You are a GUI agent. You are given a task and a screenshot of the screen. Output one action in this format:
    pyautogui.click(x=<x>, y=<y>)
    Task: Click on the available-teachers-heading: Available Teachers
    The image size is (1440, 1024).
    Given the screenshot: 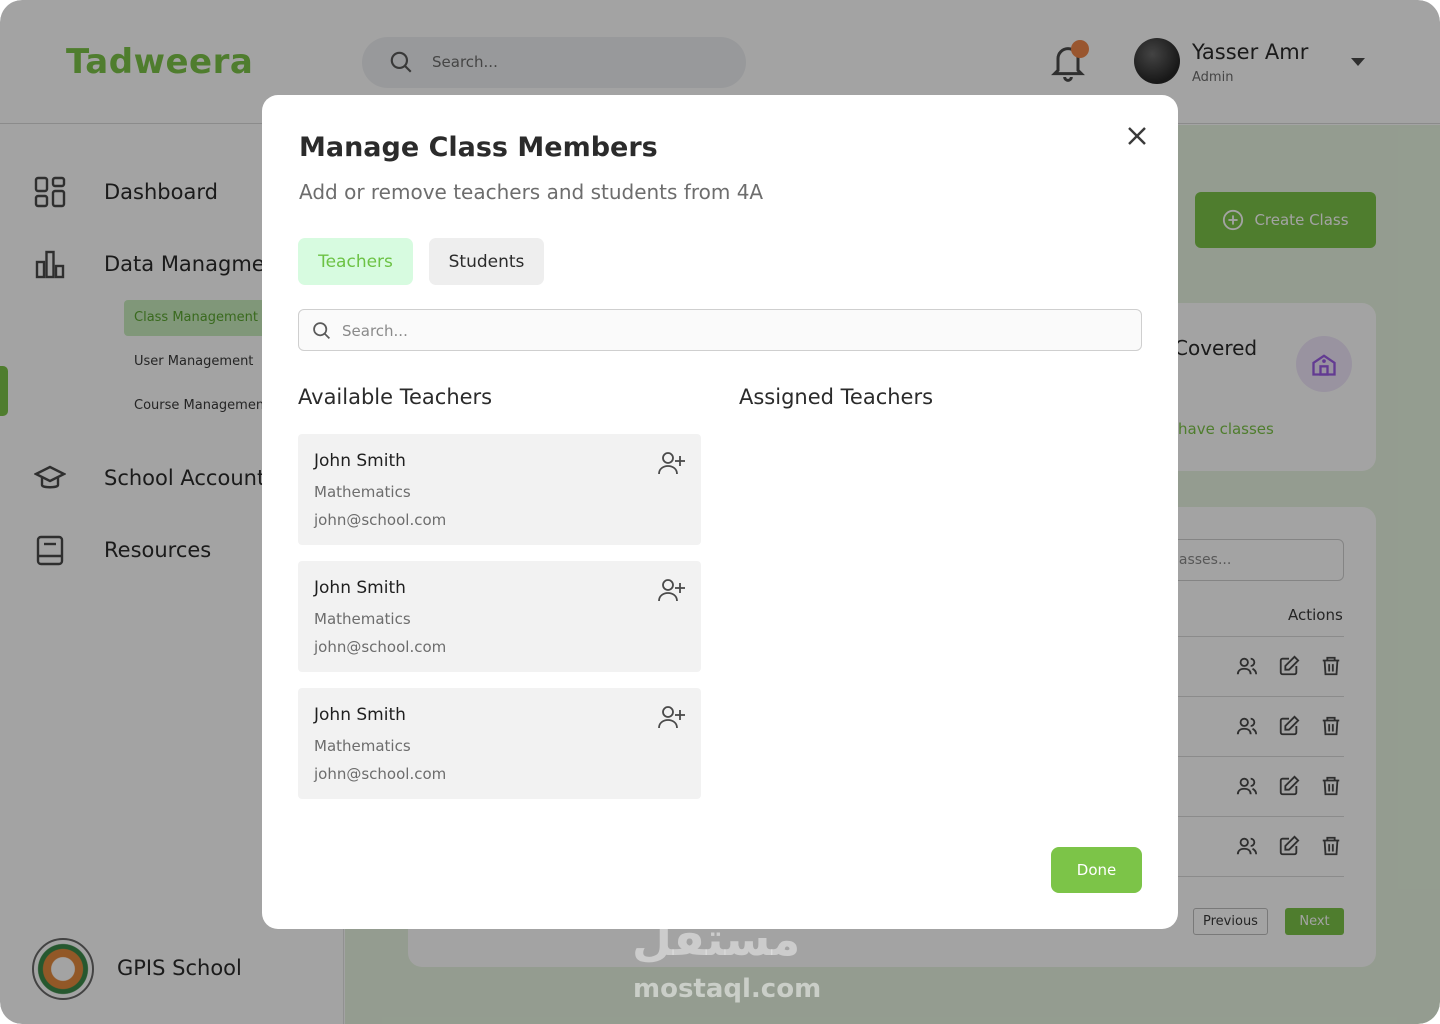 What is the action you would take?
    pyautogui.click(x=395, y=397)
    